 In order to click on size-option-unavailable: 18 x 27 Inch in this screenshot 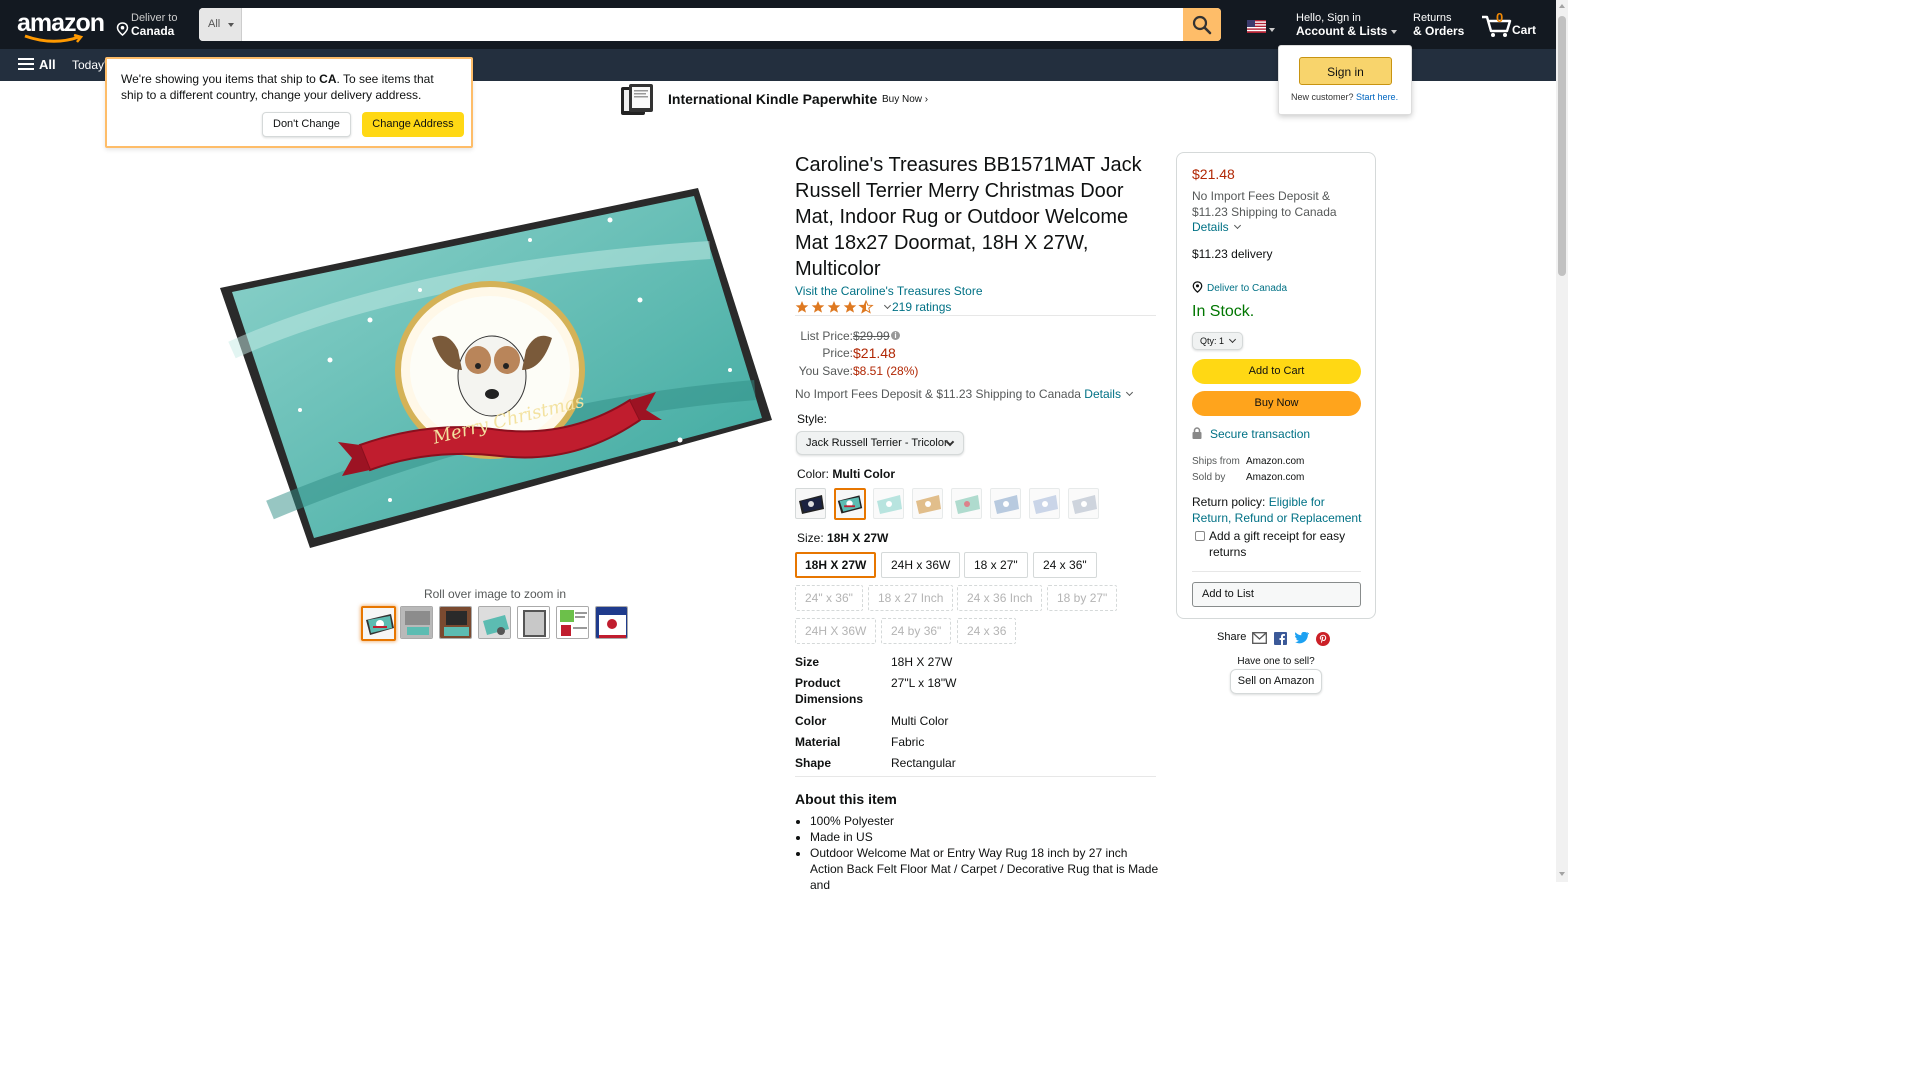, I will do `click(911, 598)`.